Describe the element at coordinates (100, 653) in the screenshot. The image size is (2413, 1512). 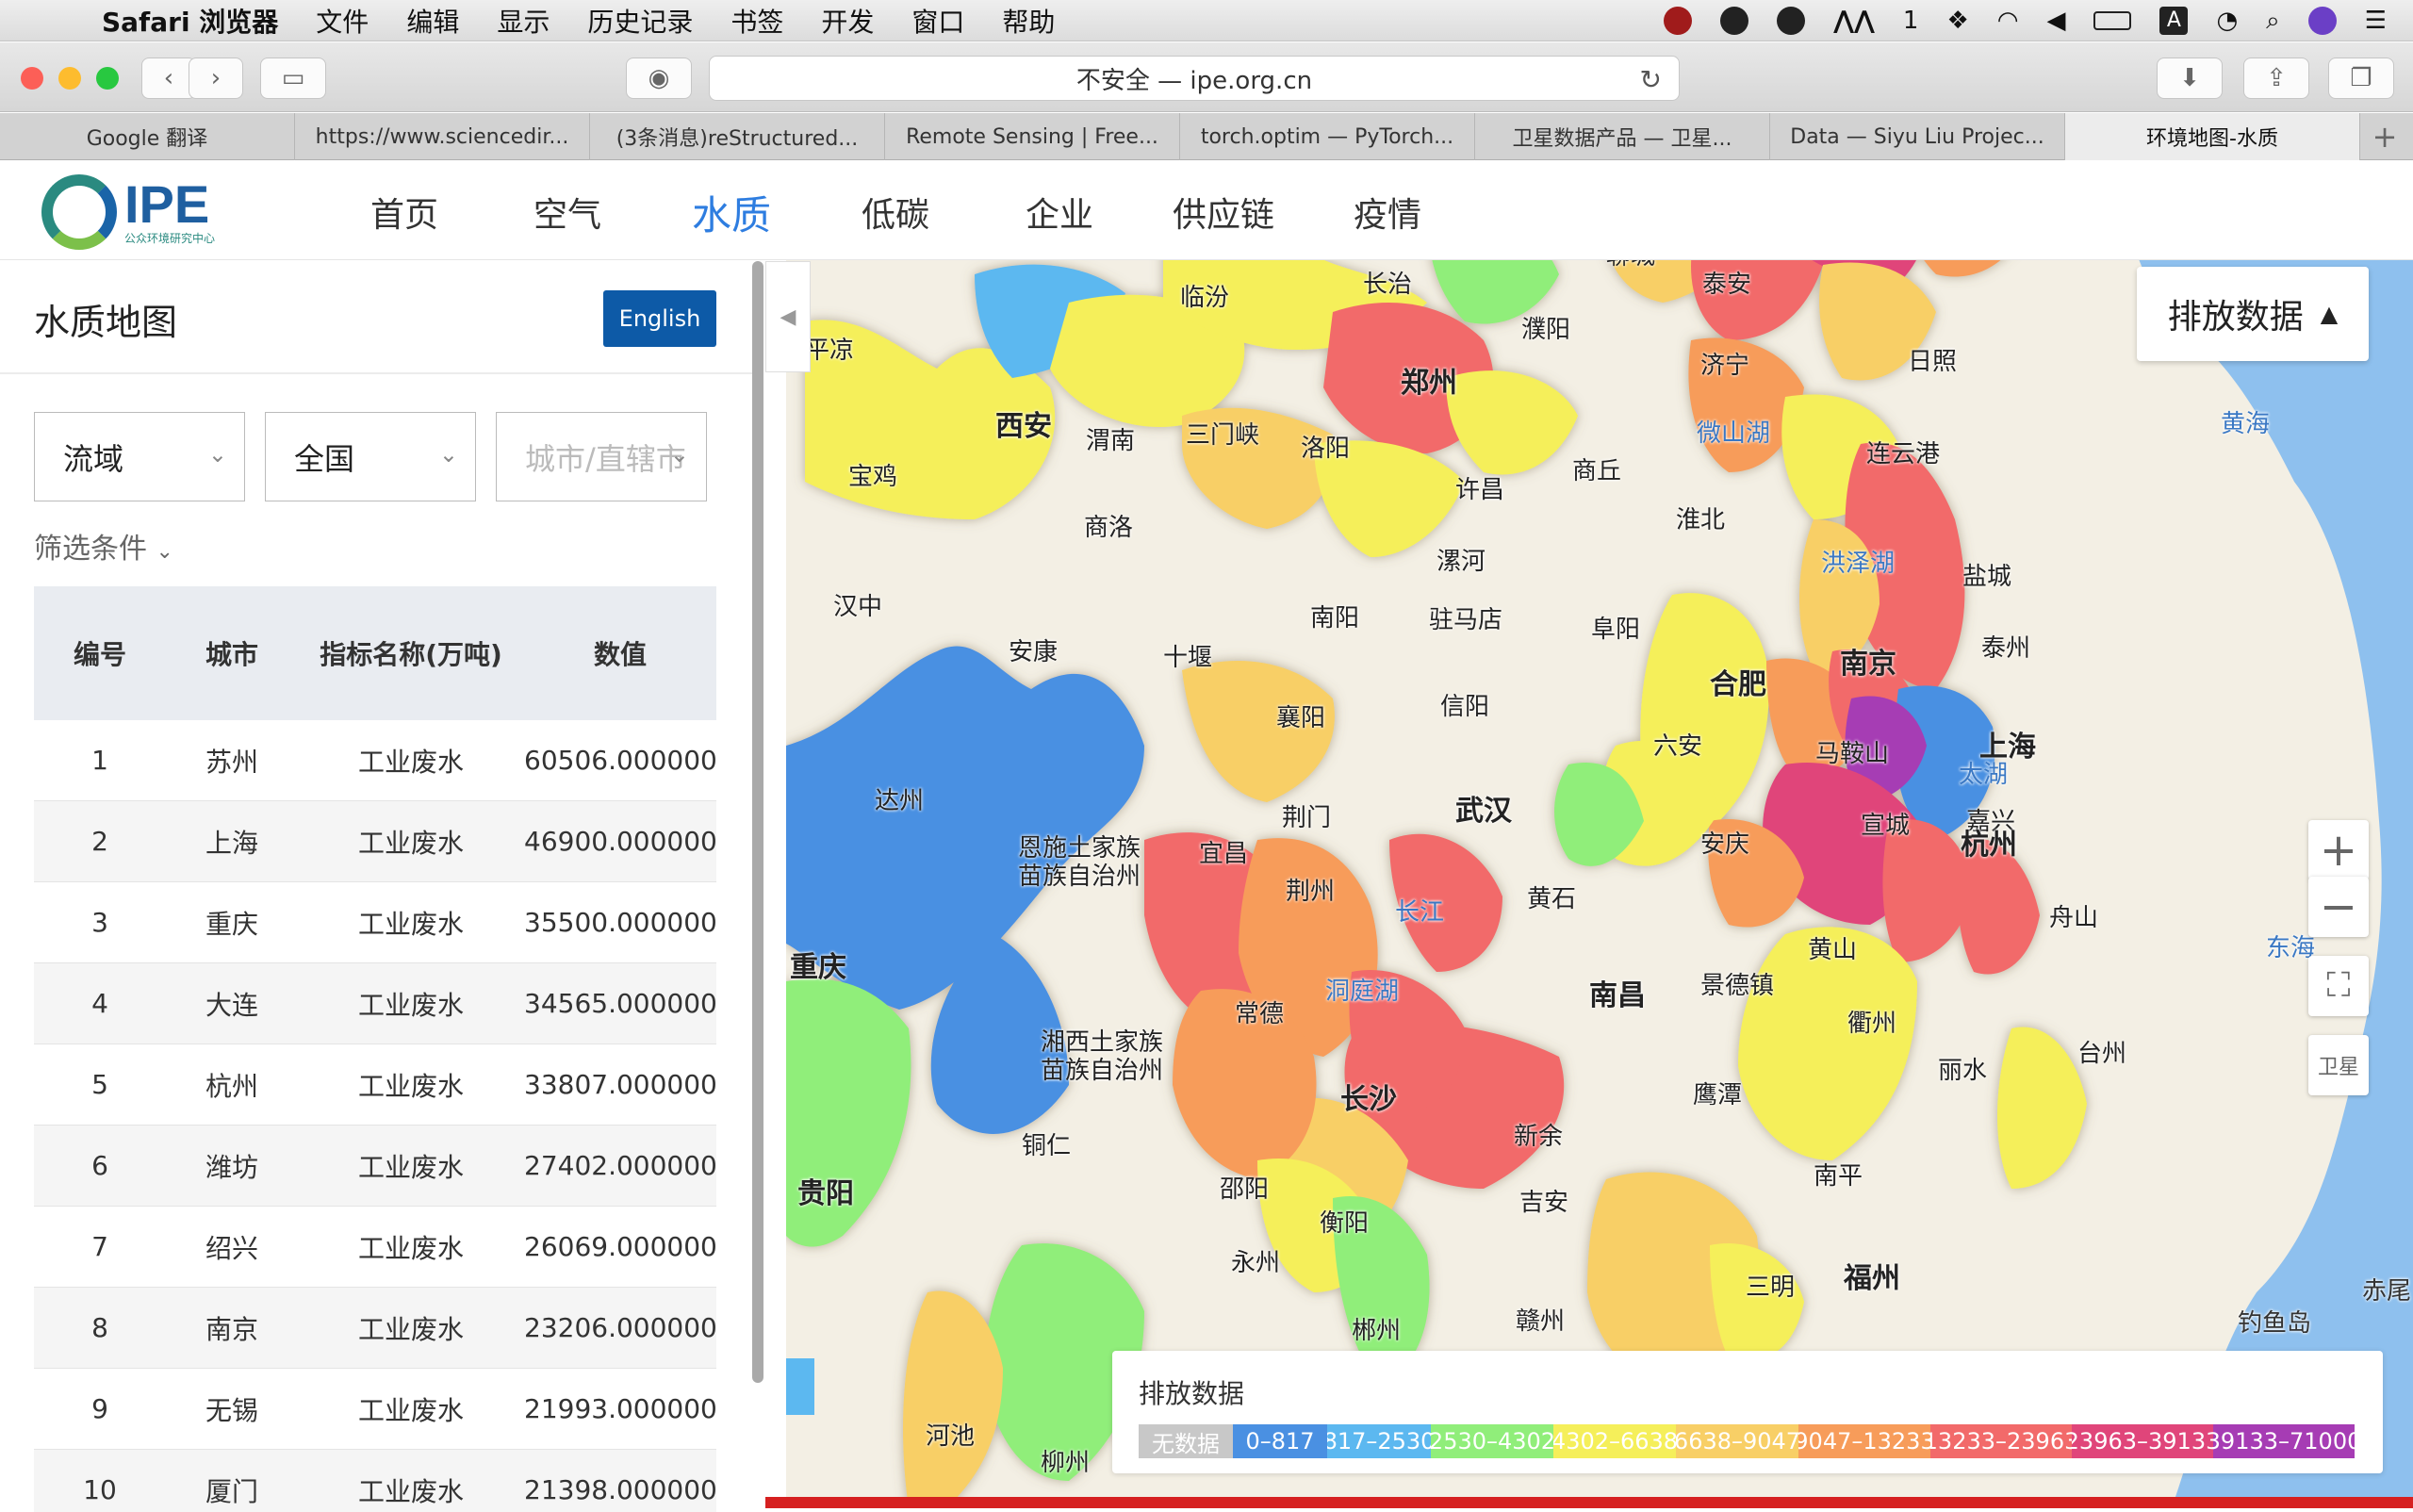
I see `col-header-id: 编号` at that location.